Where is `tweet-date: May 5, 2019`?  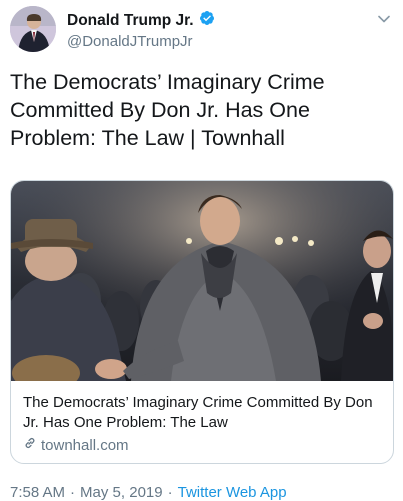 tweet-date: May 5, 2019 is located at coordinates (121, 492).